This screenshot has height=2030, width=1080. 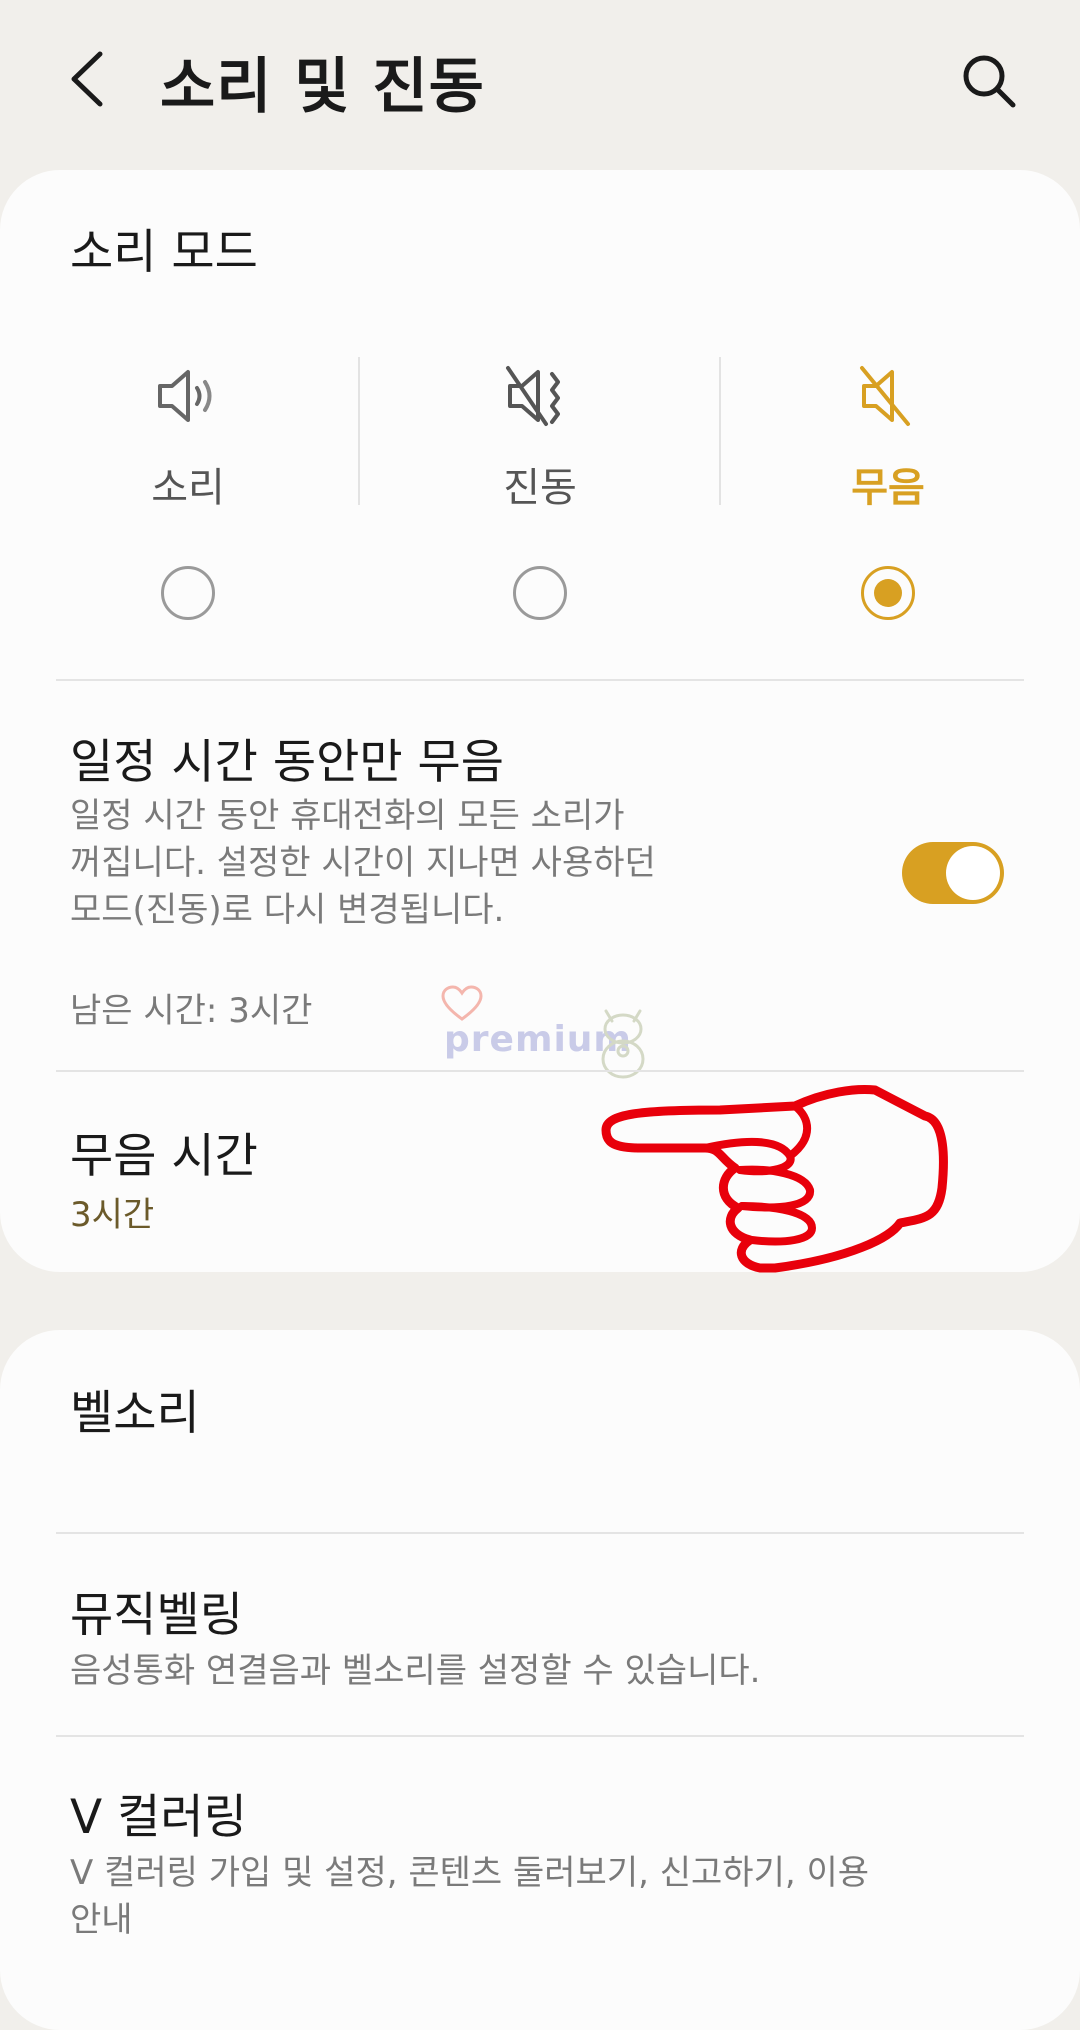 What do you see at coordinates (188, 593) in the screenshot?
I see `radio-sound` at bounding box center [188, 593].